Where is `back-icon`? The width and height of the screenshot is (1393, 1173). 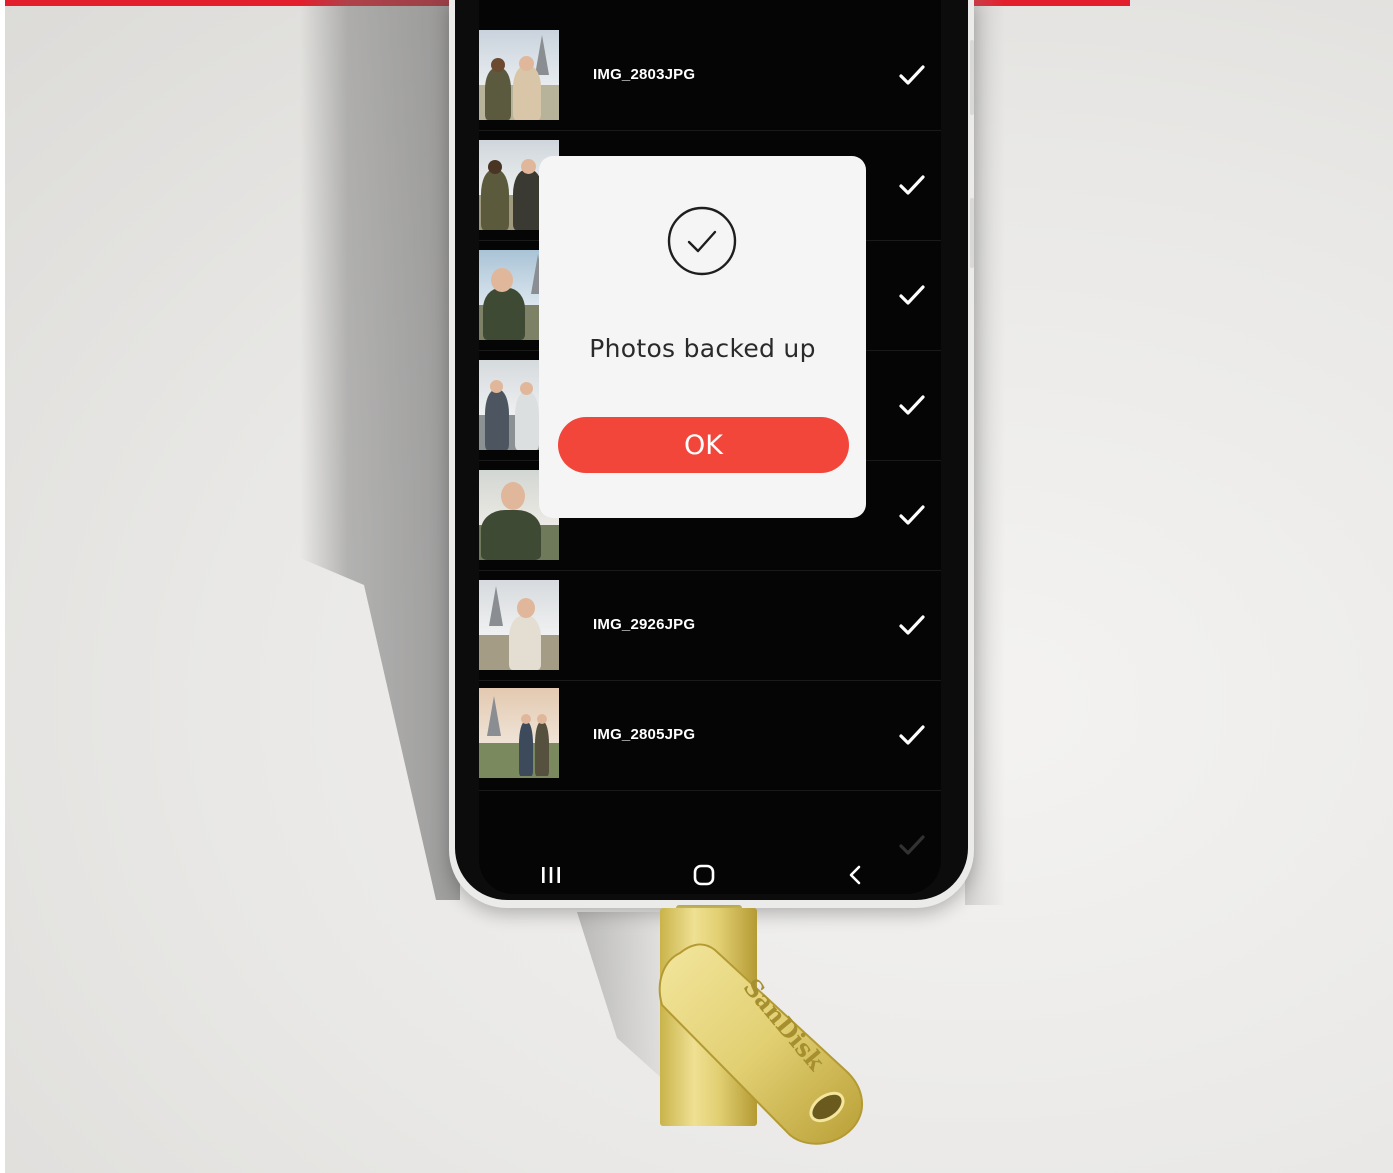
back-icon is located at coordinates (856, 875).